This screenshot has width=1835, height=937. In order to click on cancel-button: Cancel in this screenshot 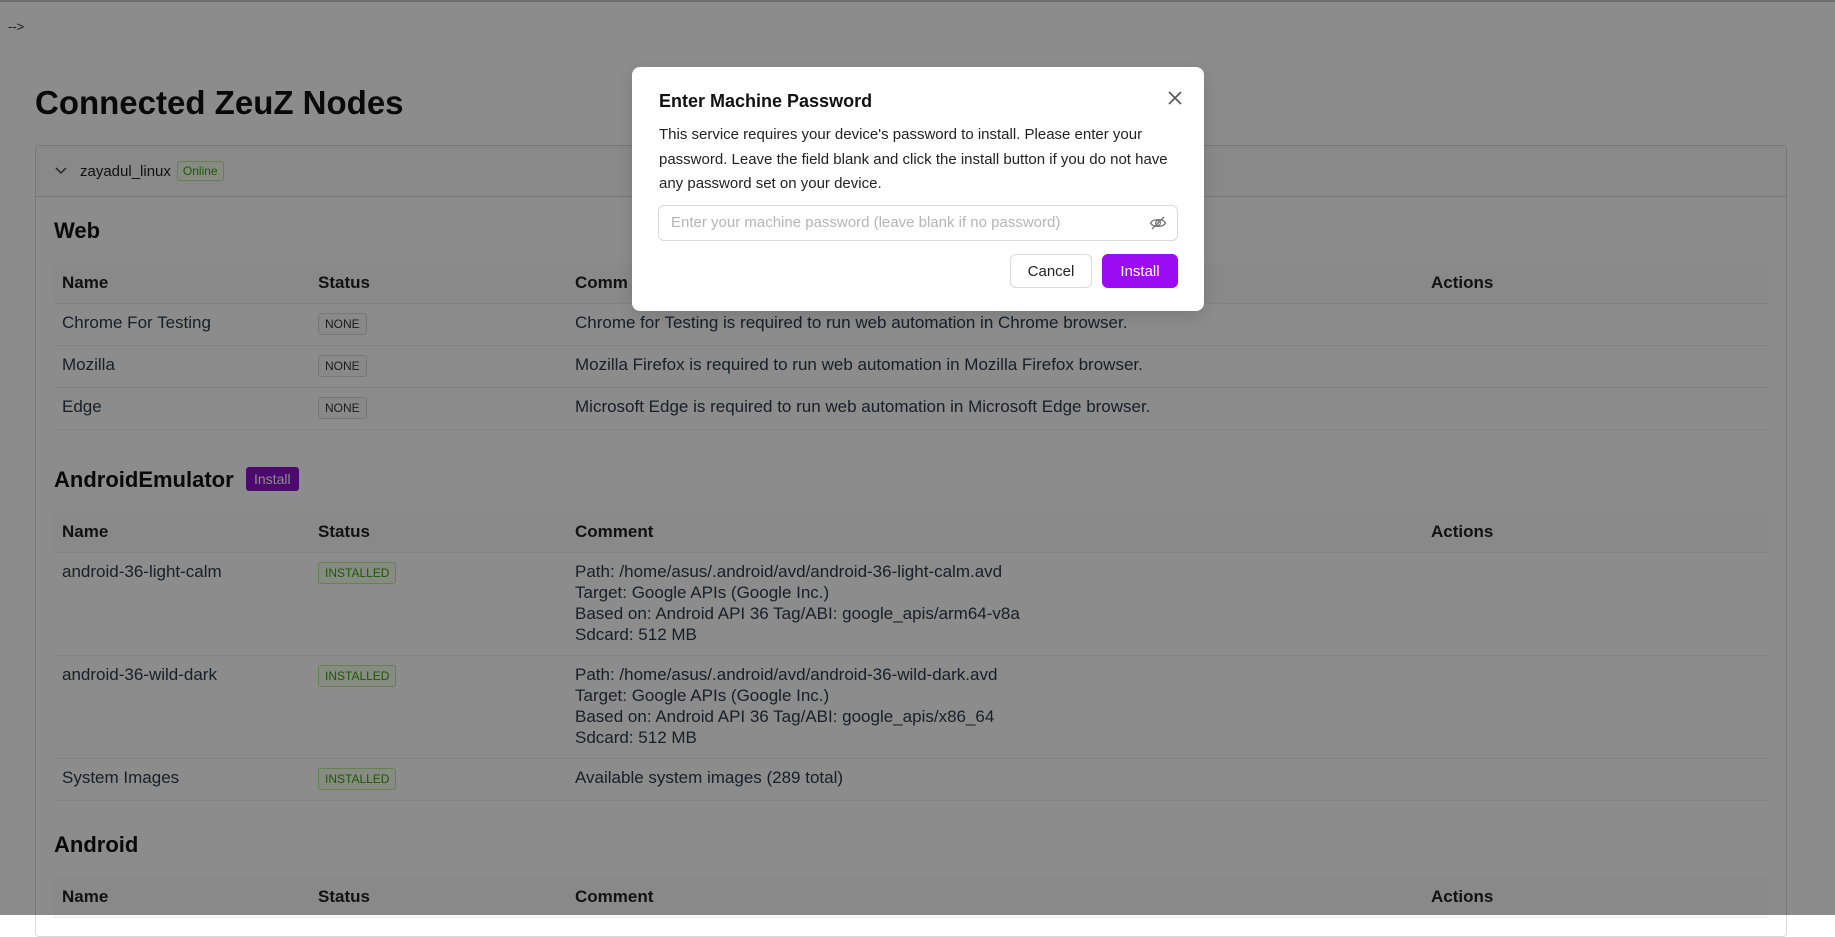, I will do `click(1051, 271)`.